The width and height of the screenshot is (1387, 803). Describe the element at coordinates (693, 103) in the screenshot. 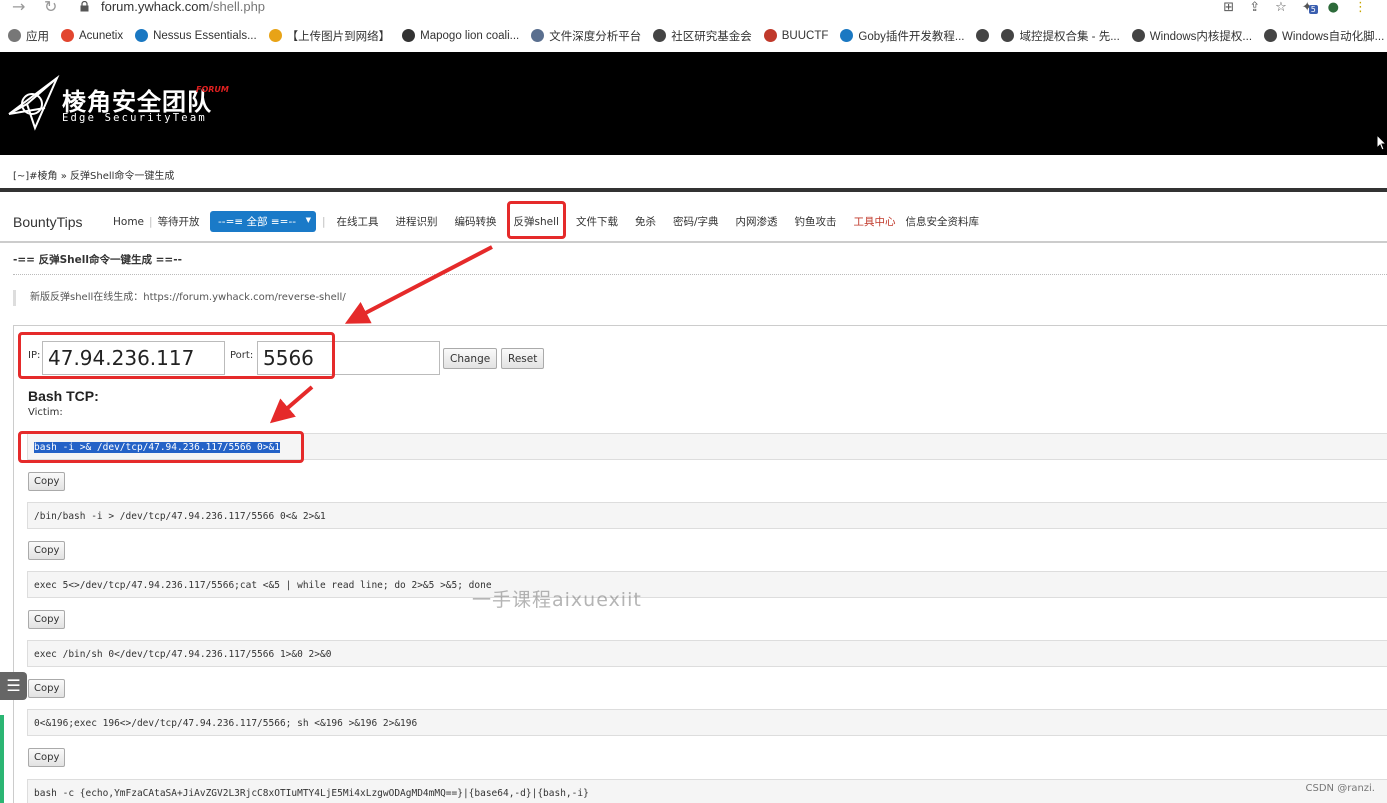

I see `site-header: 棱角安全团队 FORUM Edge SecurityTeam` at that location.